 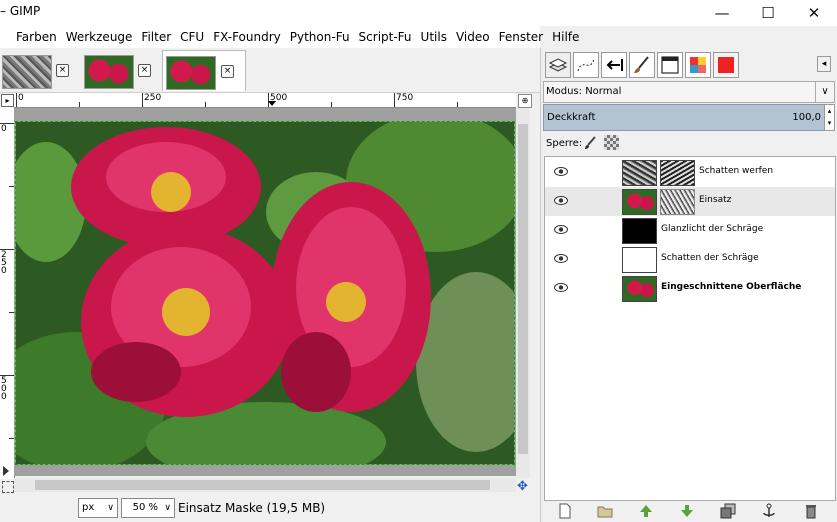 I want to click on image-tab-1: ×, so click(x=39, y=70).